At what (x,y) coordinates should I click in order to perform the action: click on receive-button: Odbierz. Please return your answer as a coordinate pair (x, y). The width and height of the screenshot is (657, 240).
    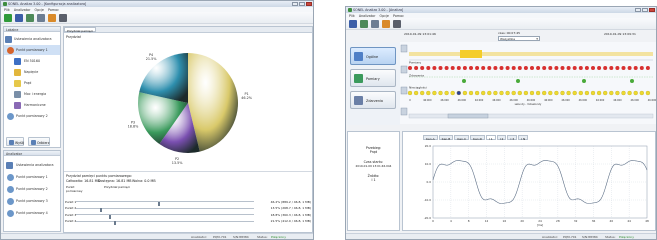
    Looking at the image, I should click on (39, 141).